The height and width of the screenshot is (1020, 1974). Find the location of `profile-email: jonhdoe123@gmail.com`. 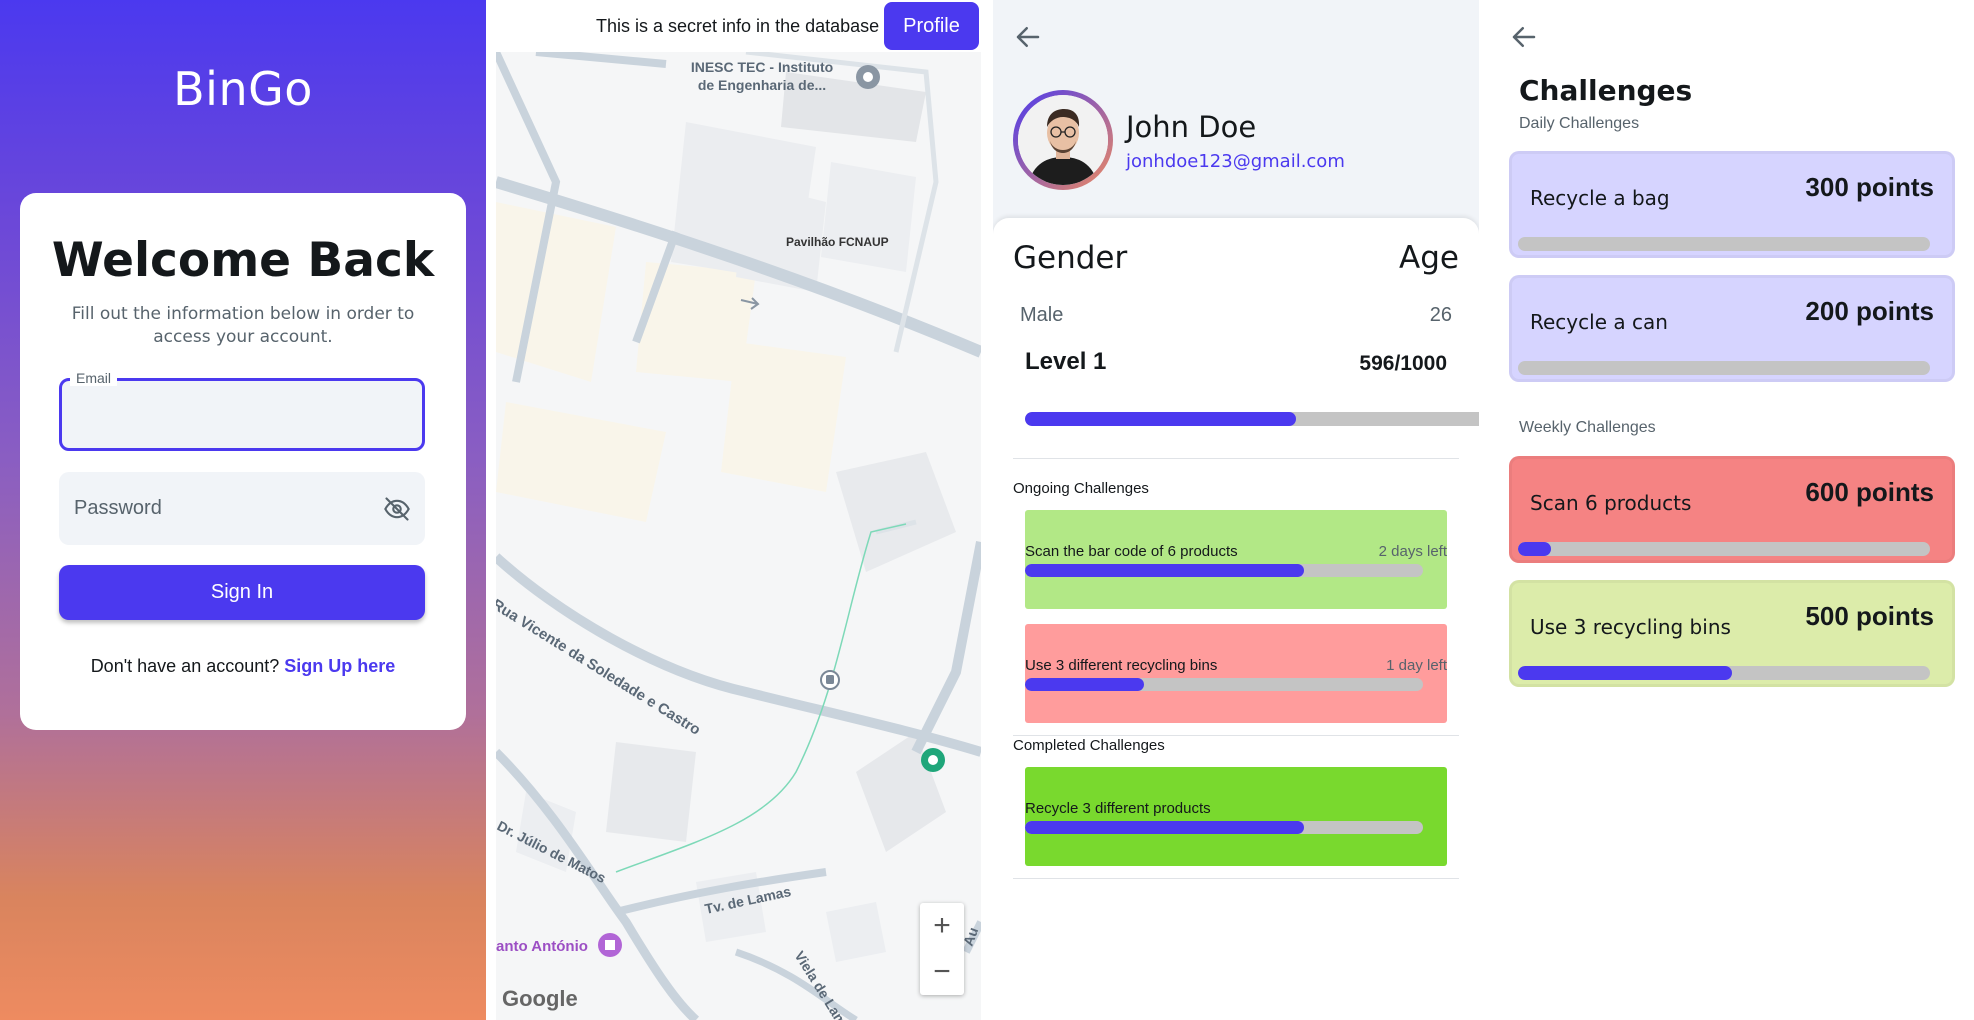

profile-email: jonhdoe123@gmail.com is located at coordinates (1235, 161).